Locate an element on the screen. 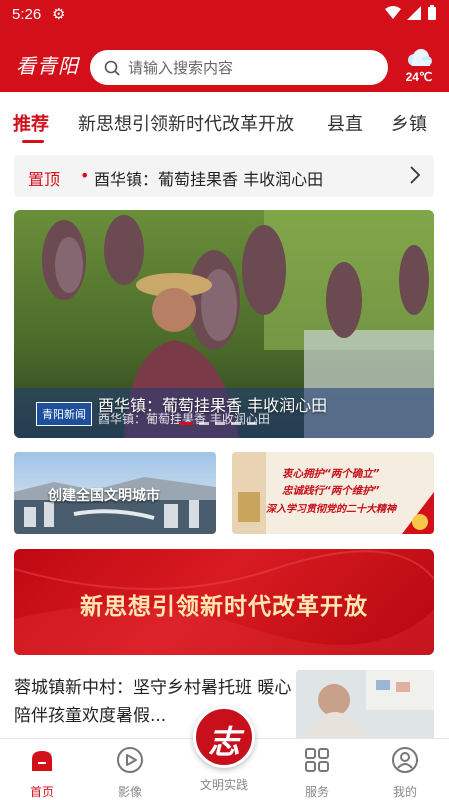 Image resolution: width=449 pixels, height=800 pixels. app-header: 看青阳 24℃ is located at coordinates (224, 61).